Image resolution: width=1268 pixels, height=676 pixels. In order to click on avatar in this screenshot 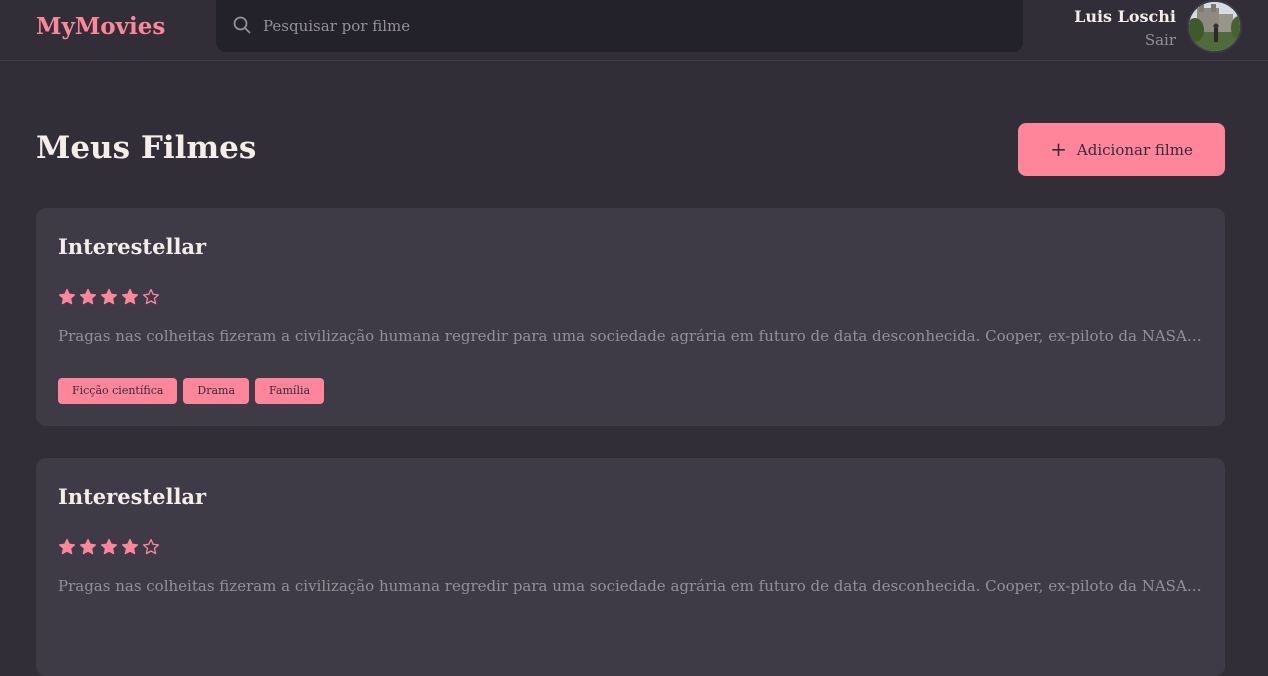, I will do `click(1214, 26)`.